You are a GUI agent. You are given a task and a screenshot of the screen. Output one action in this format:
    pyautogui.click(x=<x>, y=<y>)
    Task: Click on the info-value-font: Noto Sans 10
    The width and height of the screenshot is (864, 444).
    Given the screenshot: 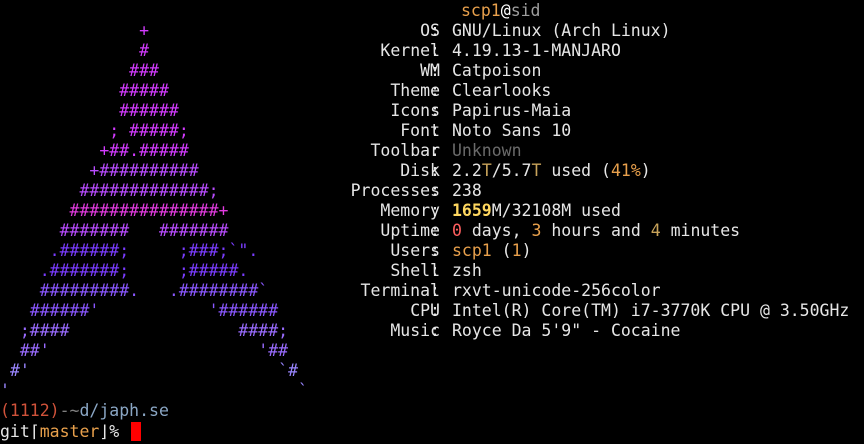 What is the action you would take?
    pyautogui.click(x=512, y=130)
    